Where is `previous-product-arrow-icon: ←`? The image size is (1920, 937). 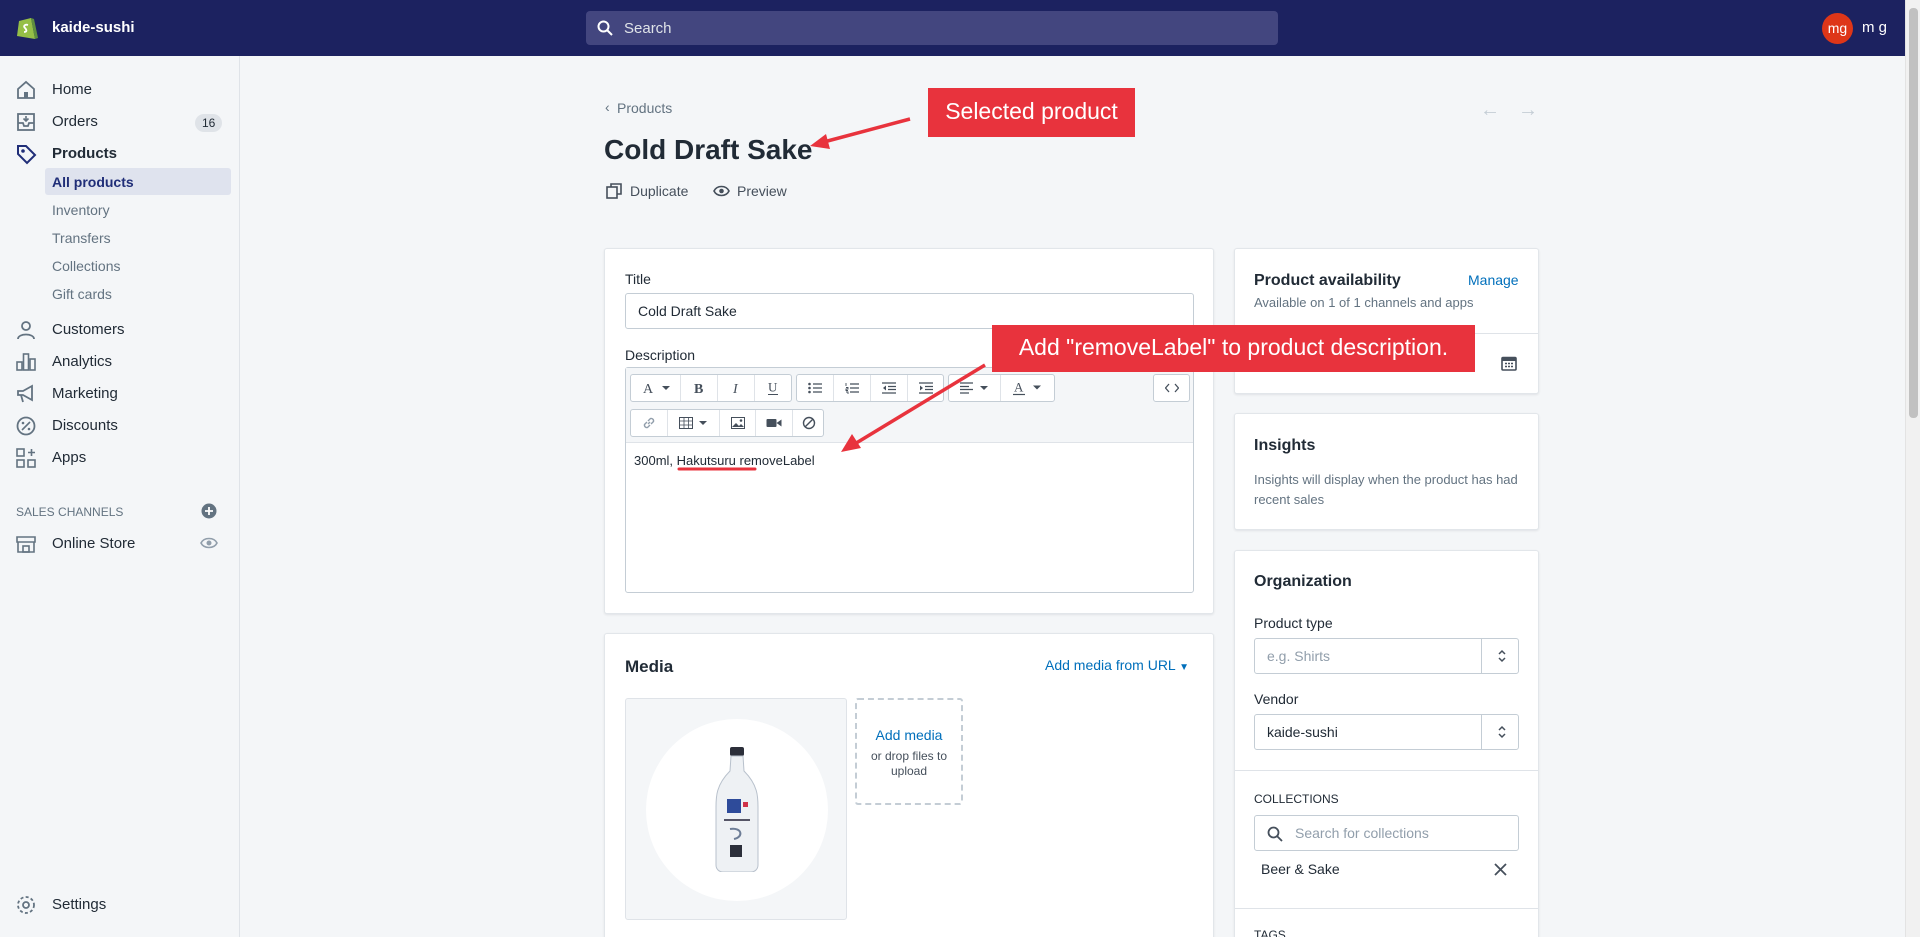
previous-product-arrow-icon: ← is located at coordinates (1490, 110).